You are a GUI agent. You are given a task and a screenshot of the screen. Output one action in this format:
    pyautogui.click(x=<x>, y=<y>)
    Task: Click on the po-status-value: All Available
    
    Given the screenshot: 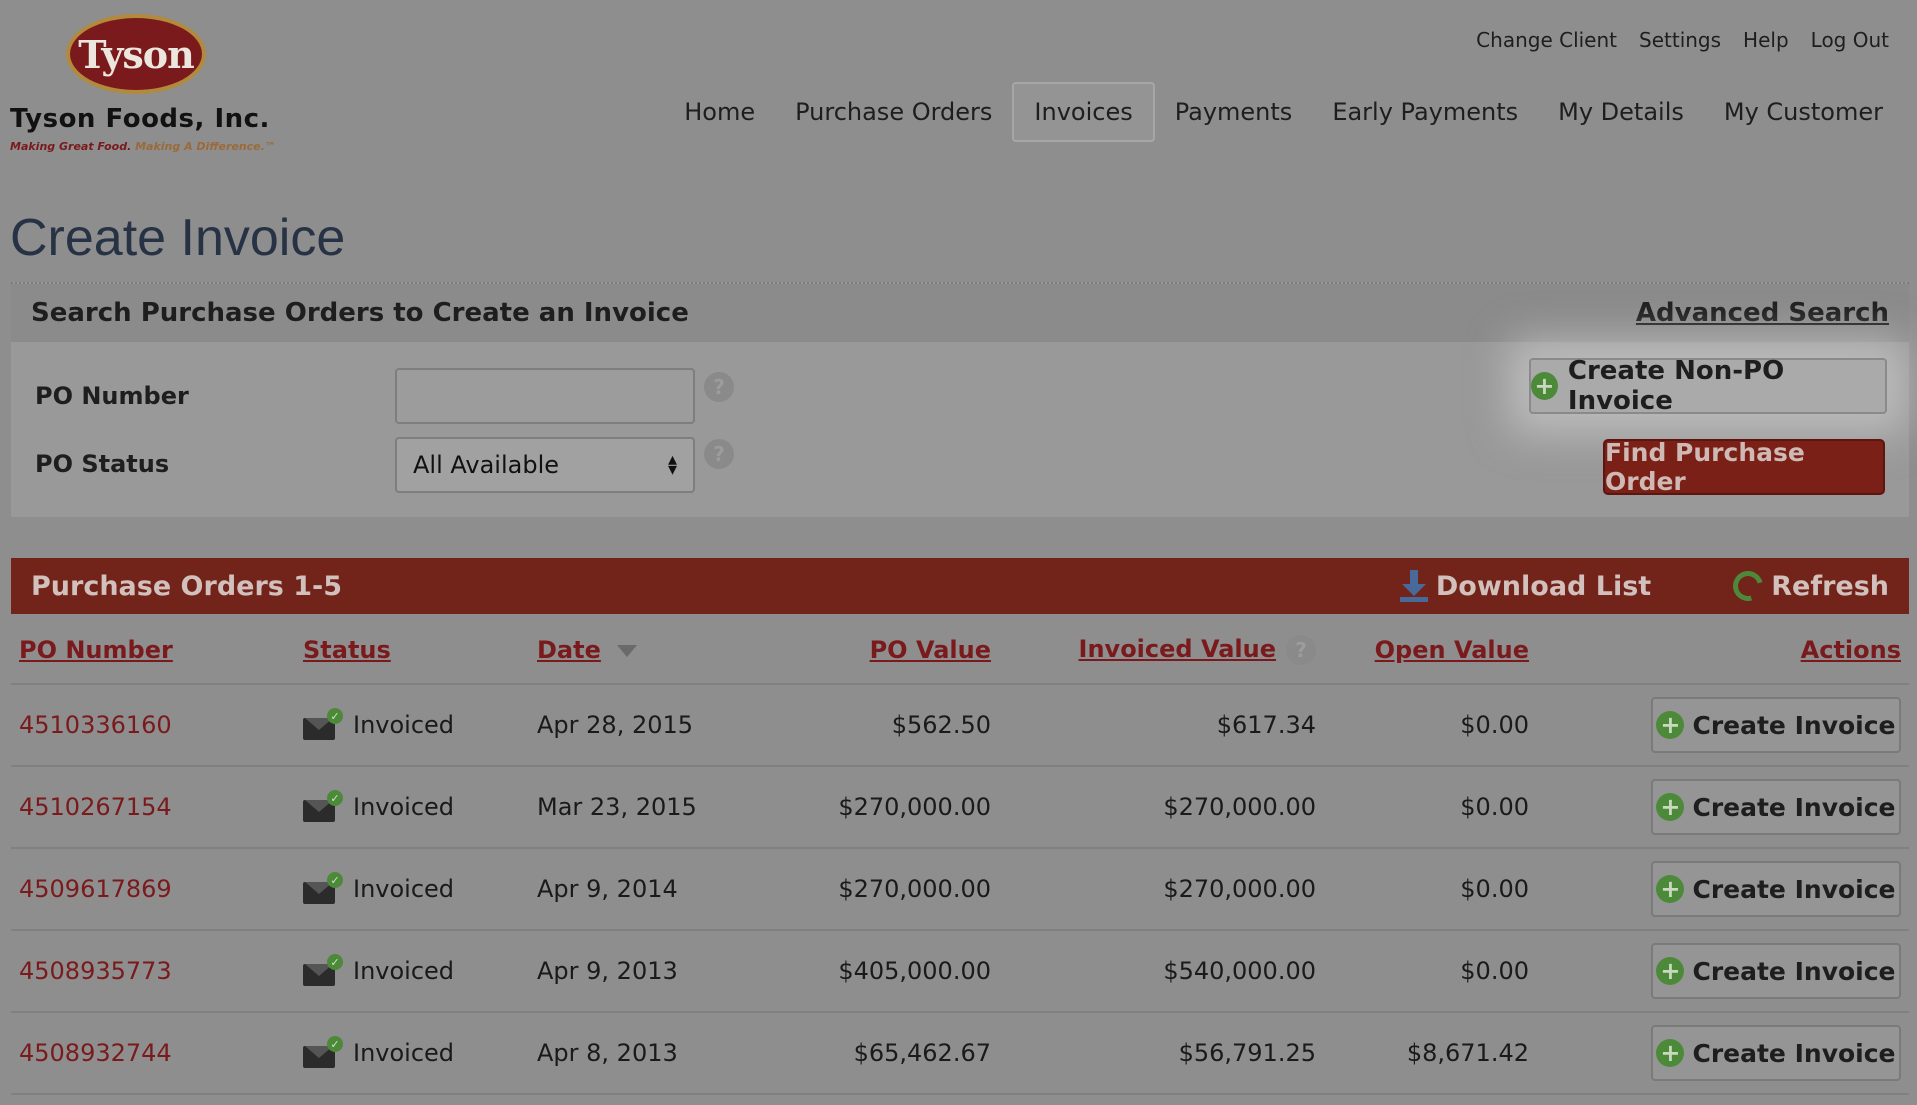 What is the action you would take?
    pyautogui.click(x=486, y=465)
    